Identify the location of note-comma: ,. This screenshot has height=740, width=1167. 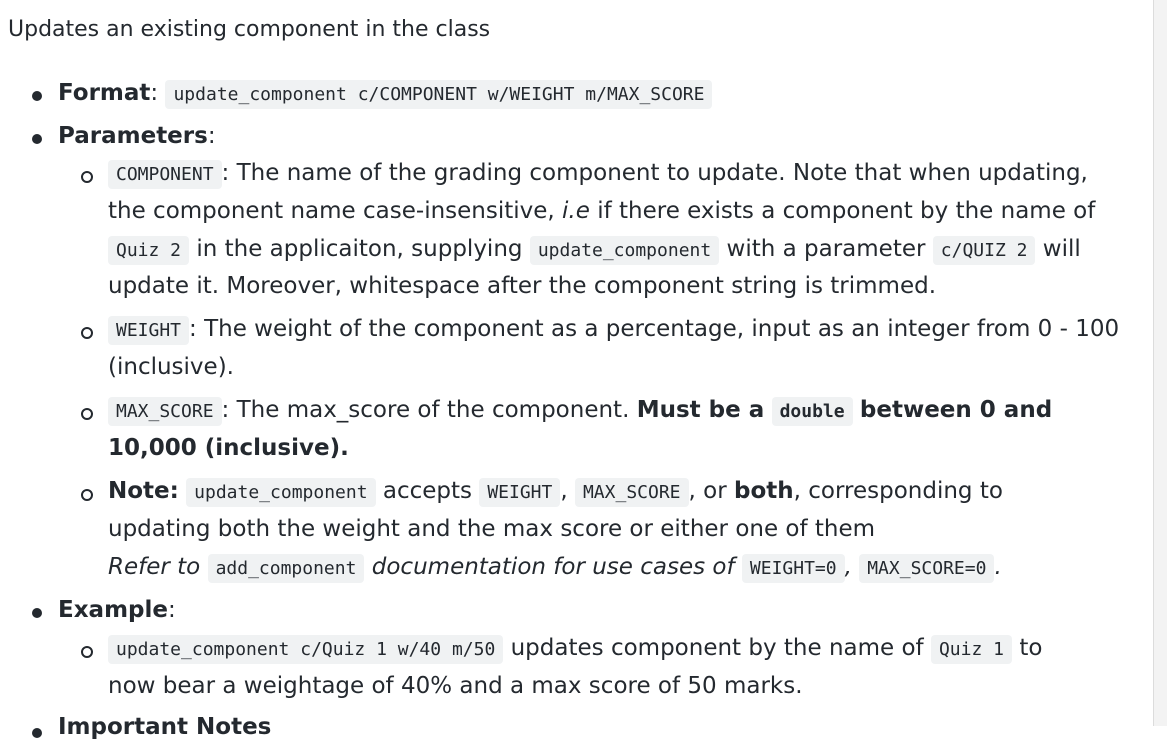
(564, 491).